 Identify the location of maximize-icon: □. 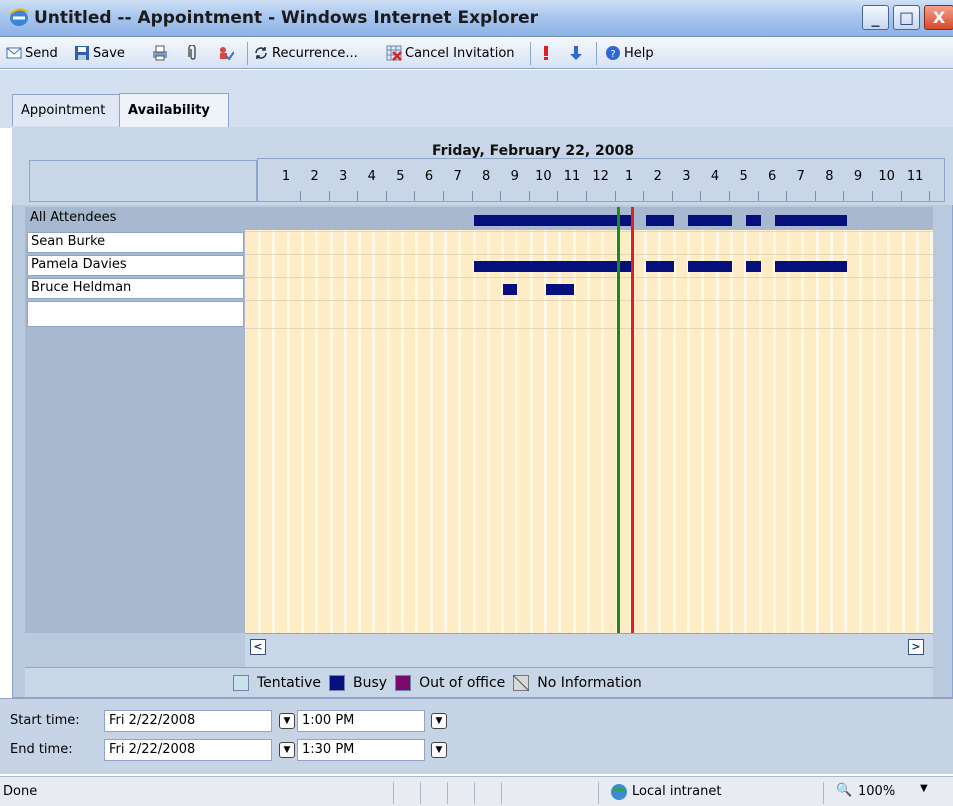
(906, 17).